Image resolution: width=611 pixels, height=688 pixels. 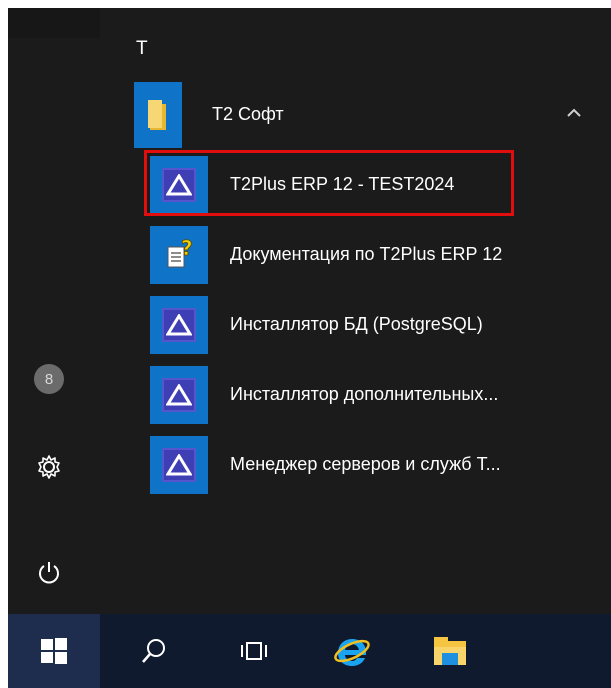 I want to click on user-avatar-icon: 8, so click(x=49, y=379).